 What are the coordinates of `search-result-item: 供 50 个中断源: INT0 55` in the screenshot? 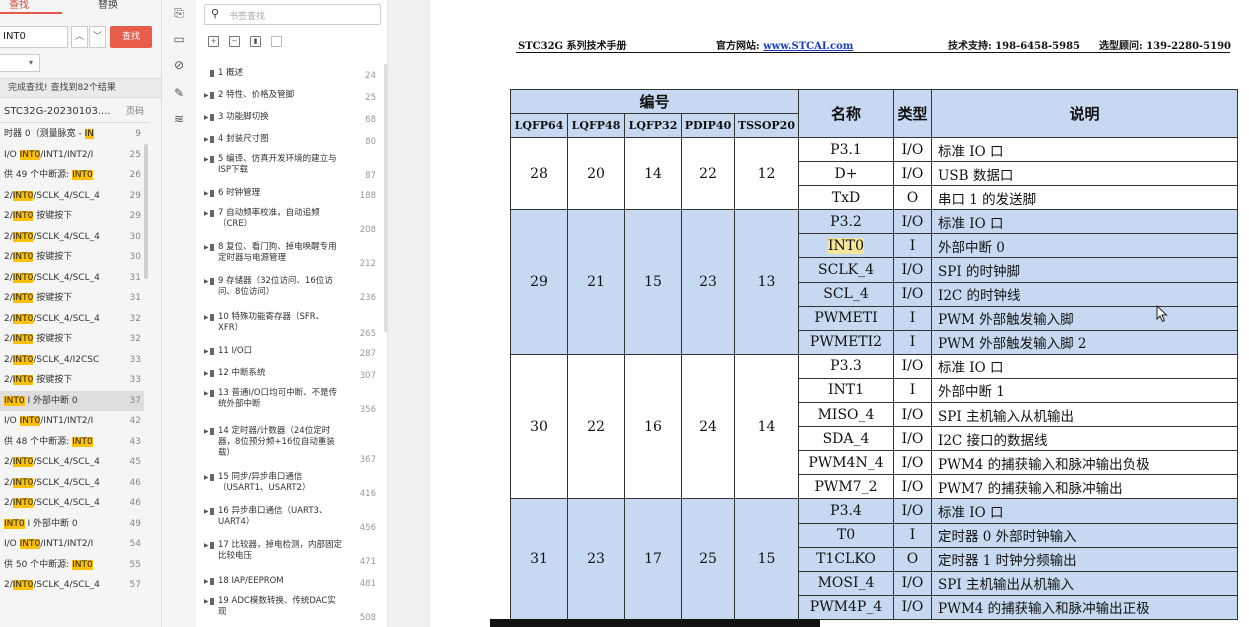 It's located at (72, 565).